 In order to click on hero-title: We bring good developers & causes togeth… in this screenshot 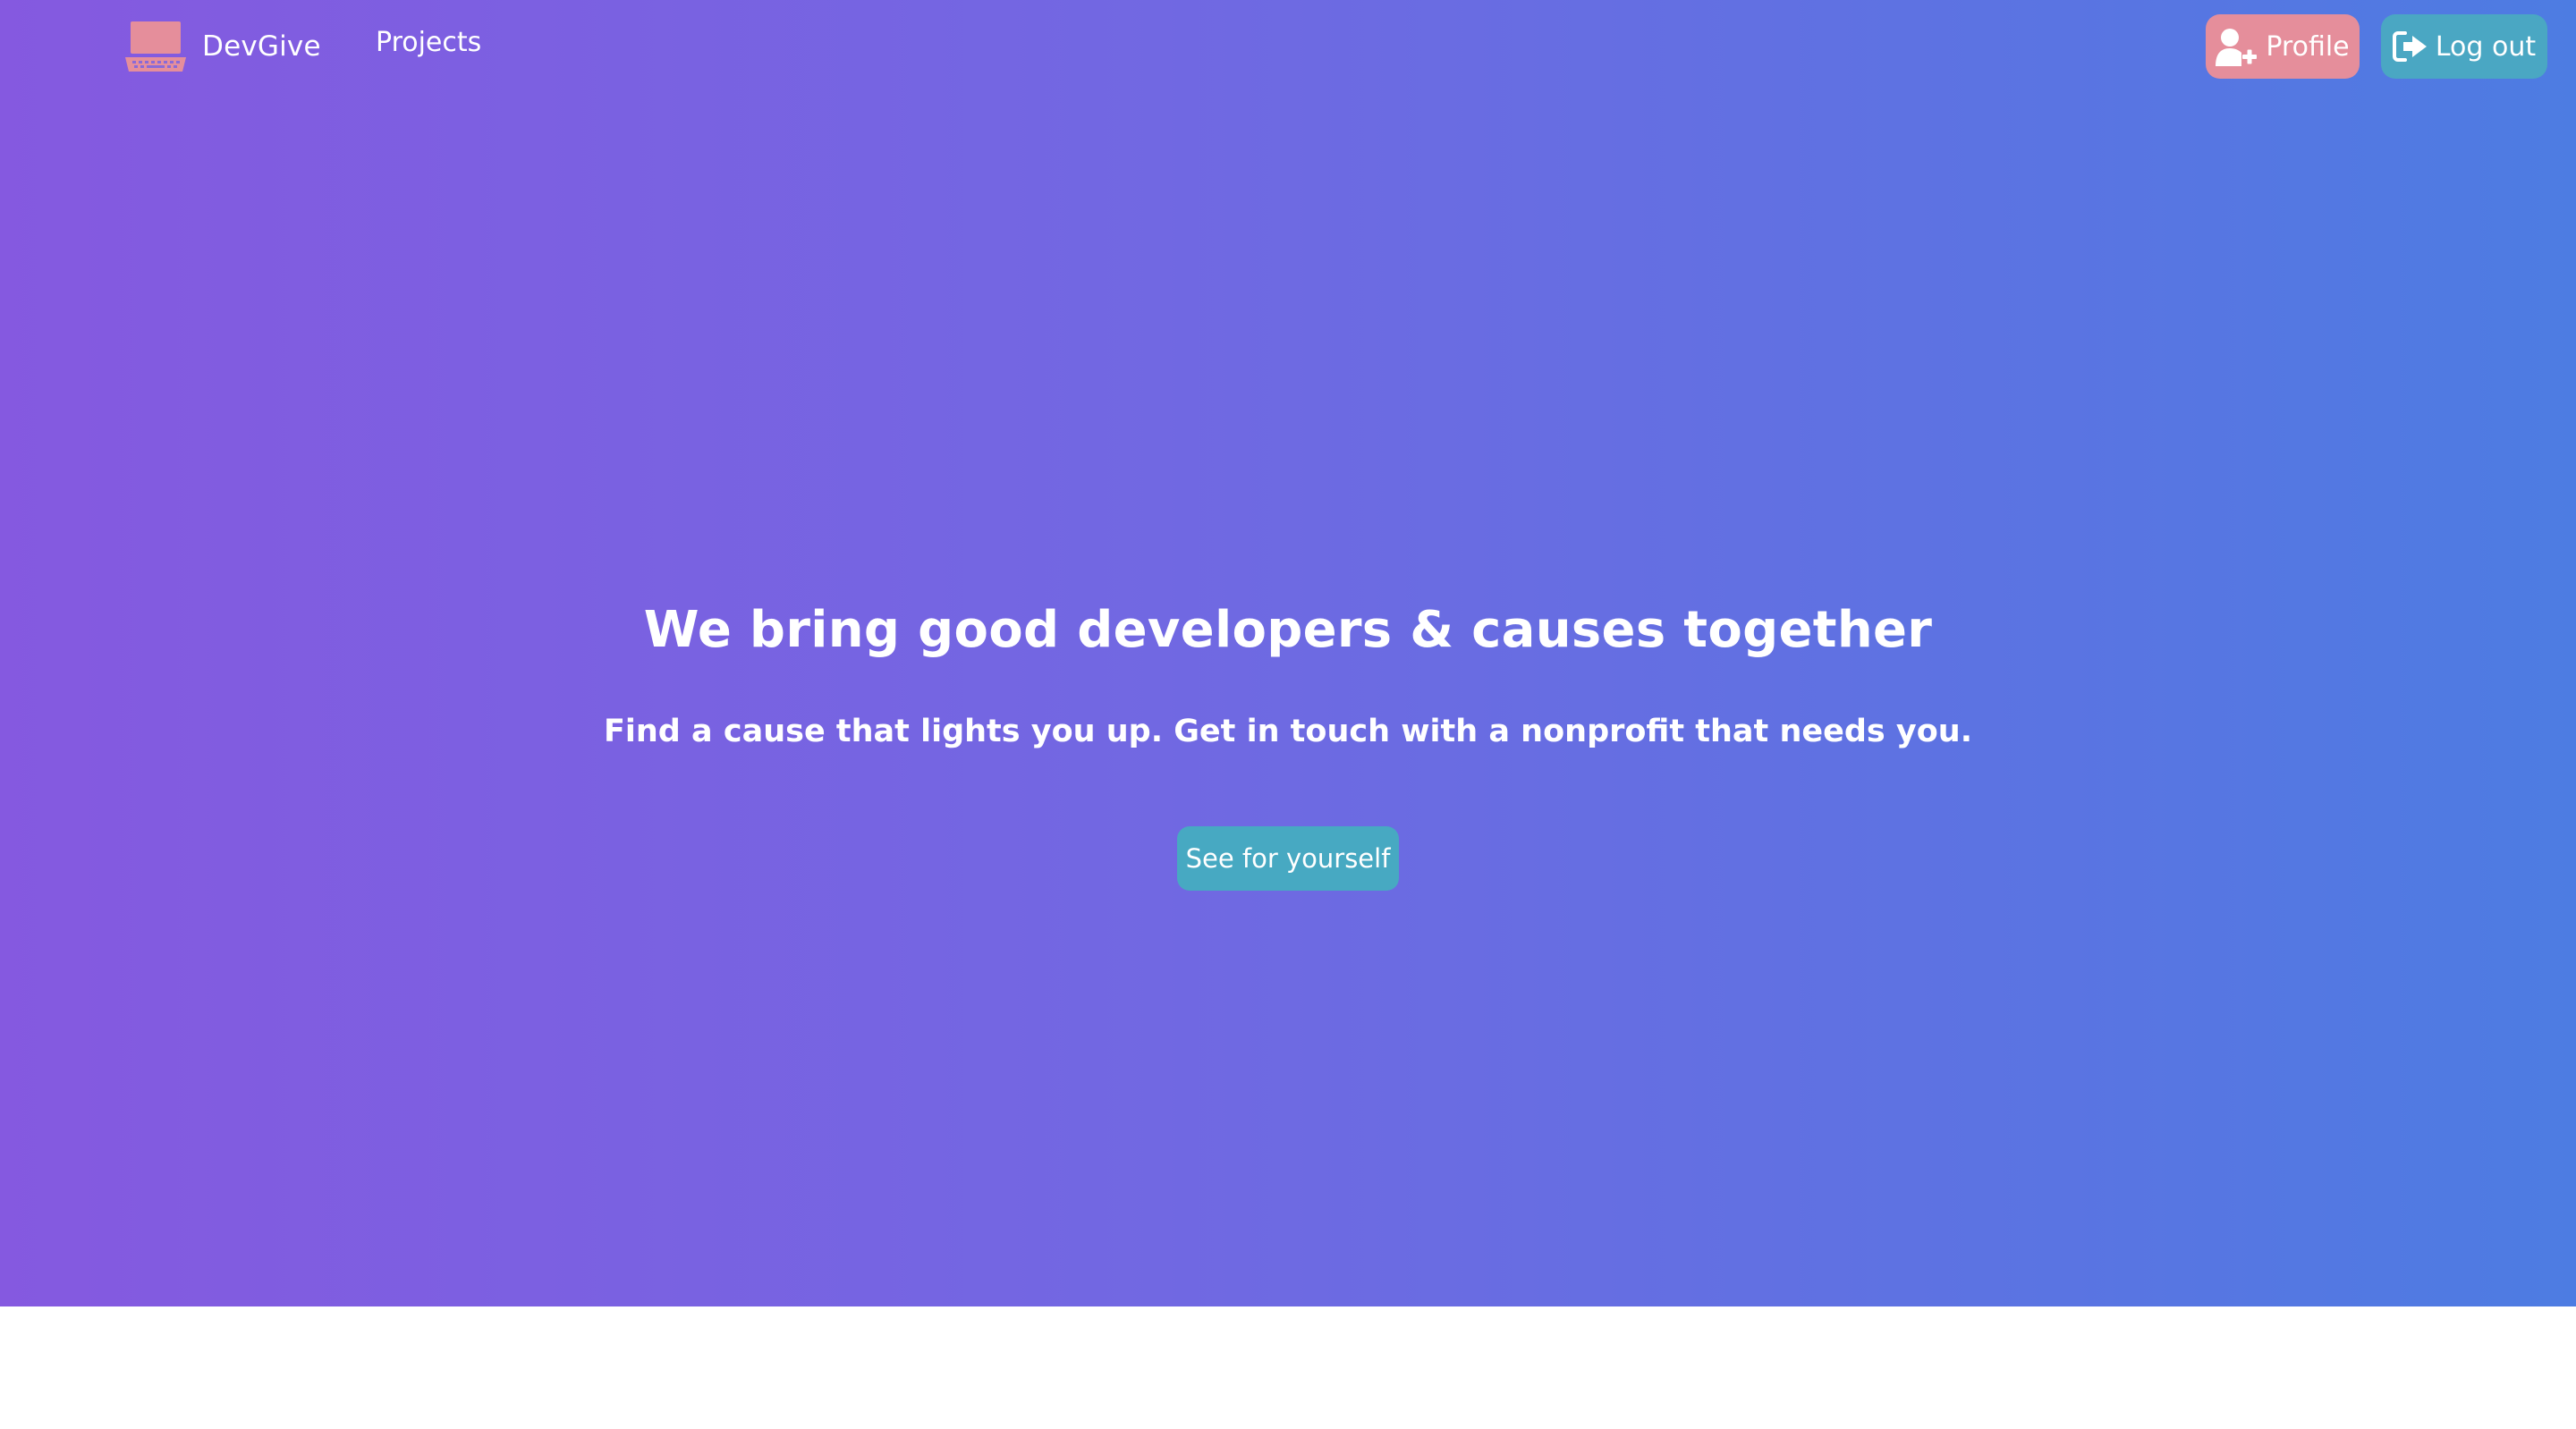, I will do `click(1288, 630)`.